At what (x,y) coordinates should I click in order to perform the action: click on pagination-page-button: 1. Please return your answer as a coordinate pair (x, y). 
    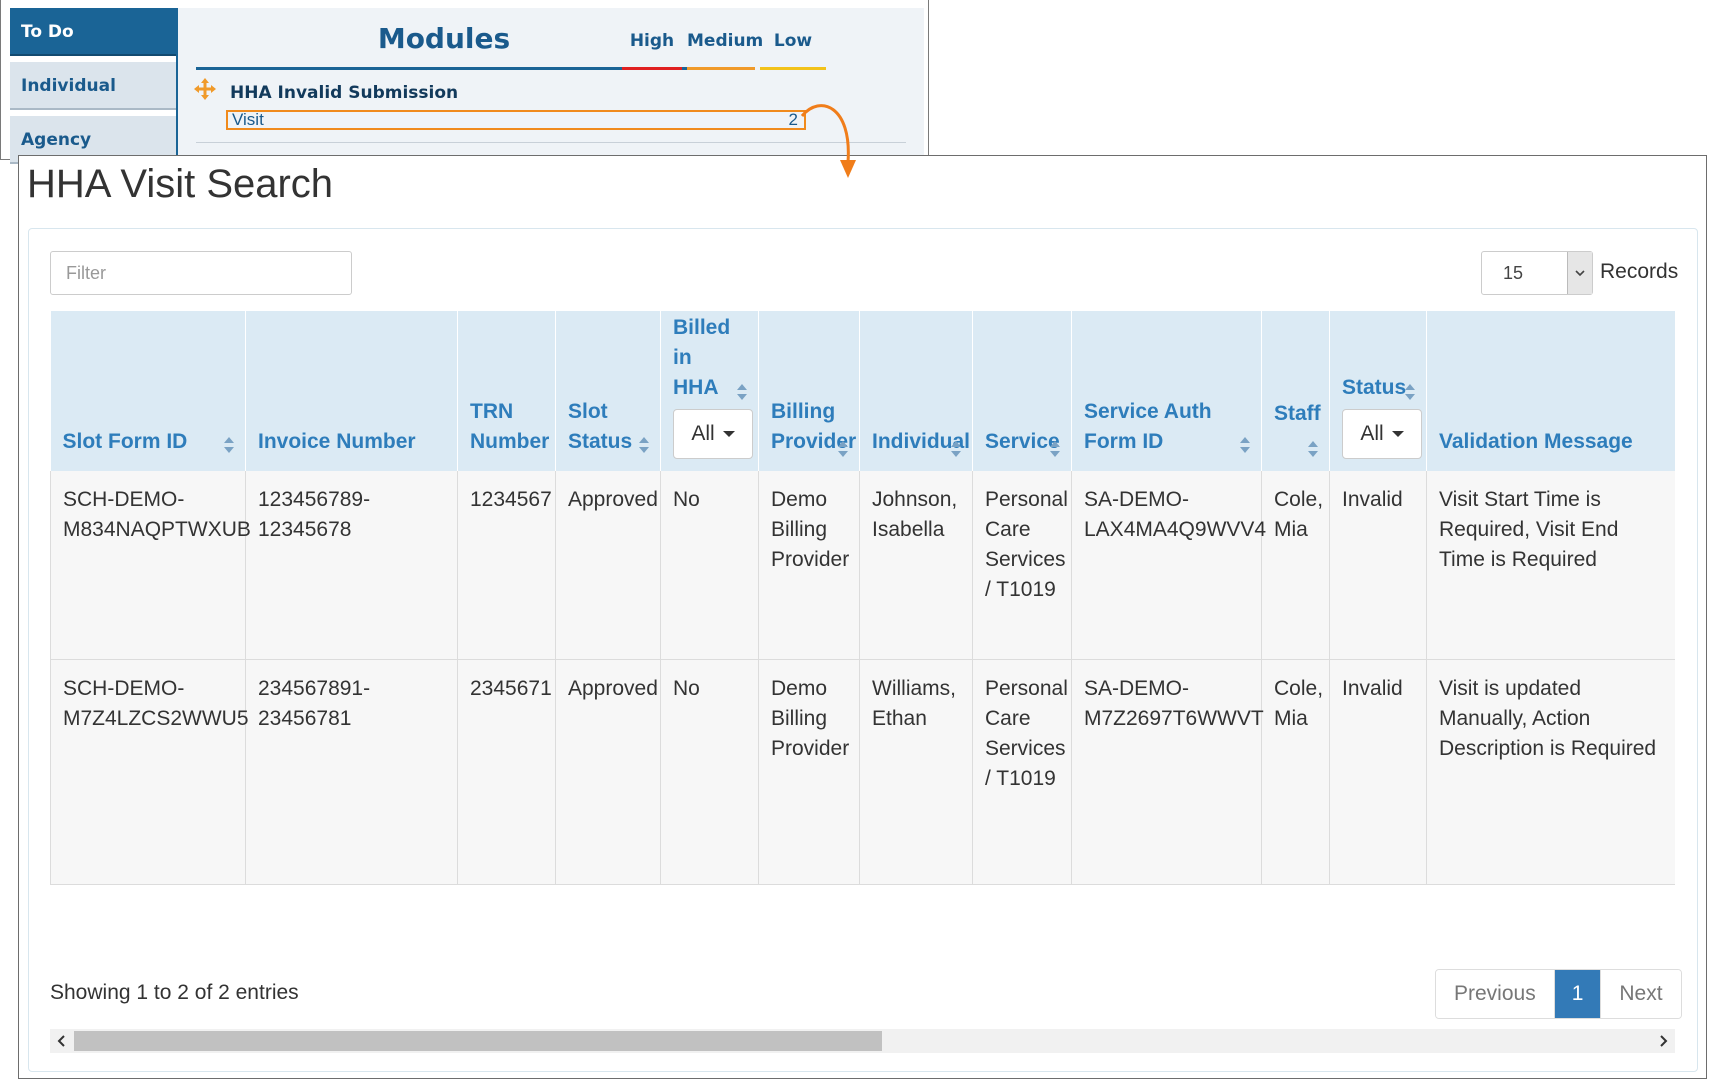
    Looking at the image, I should click on (1577, 994).